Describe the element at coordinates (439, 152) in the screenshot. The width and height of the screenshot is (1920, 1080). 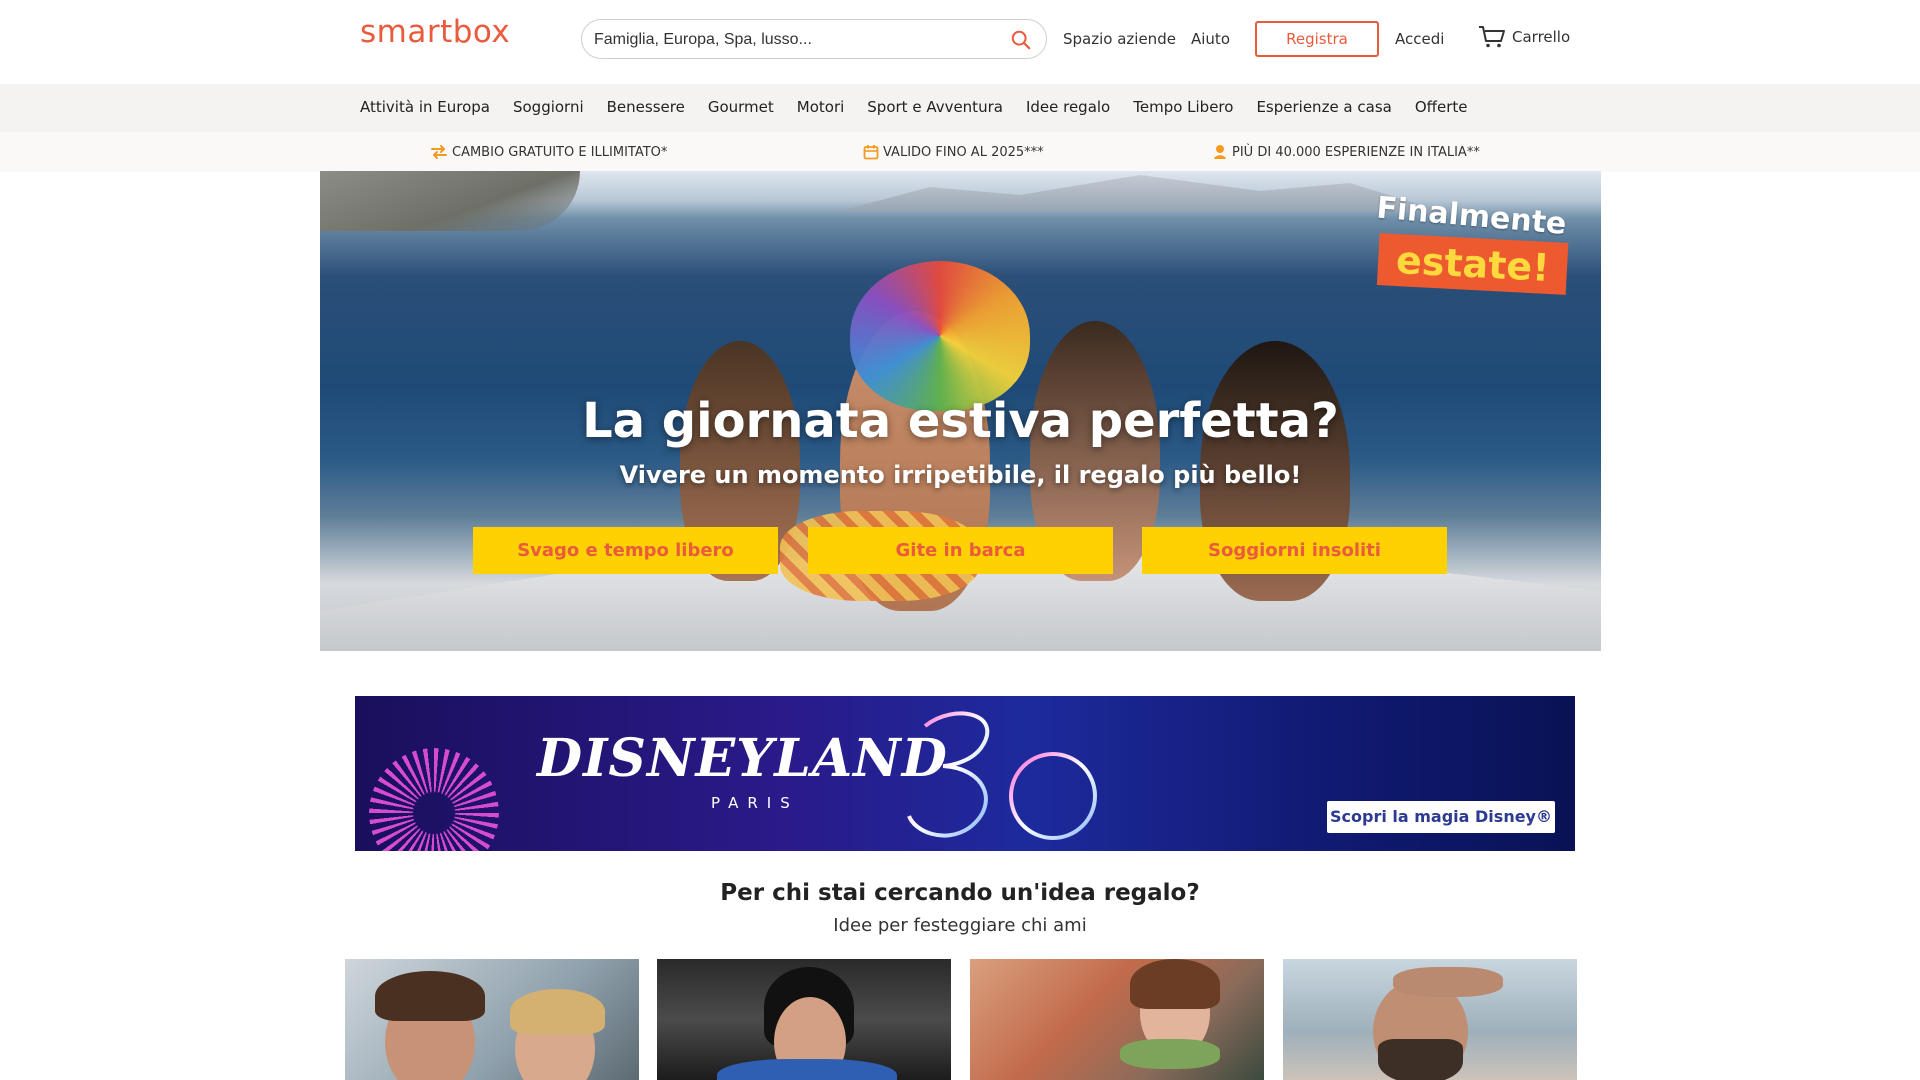
I see `exchange-arrows-icon` at that location.